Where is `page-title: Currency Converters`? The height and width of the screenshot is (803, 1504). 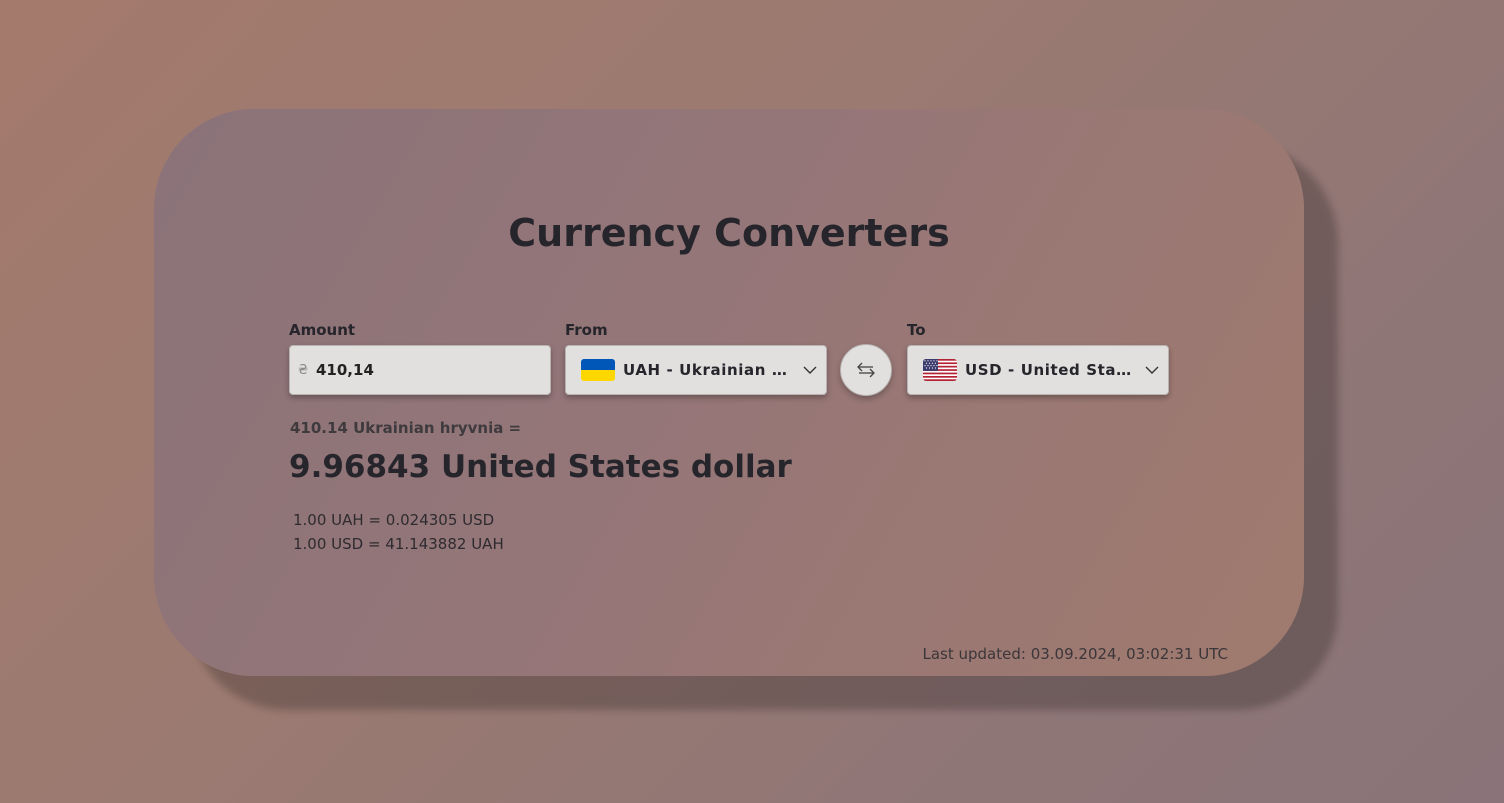
page-title: Currency Converters is located at coordinates (729, 233).